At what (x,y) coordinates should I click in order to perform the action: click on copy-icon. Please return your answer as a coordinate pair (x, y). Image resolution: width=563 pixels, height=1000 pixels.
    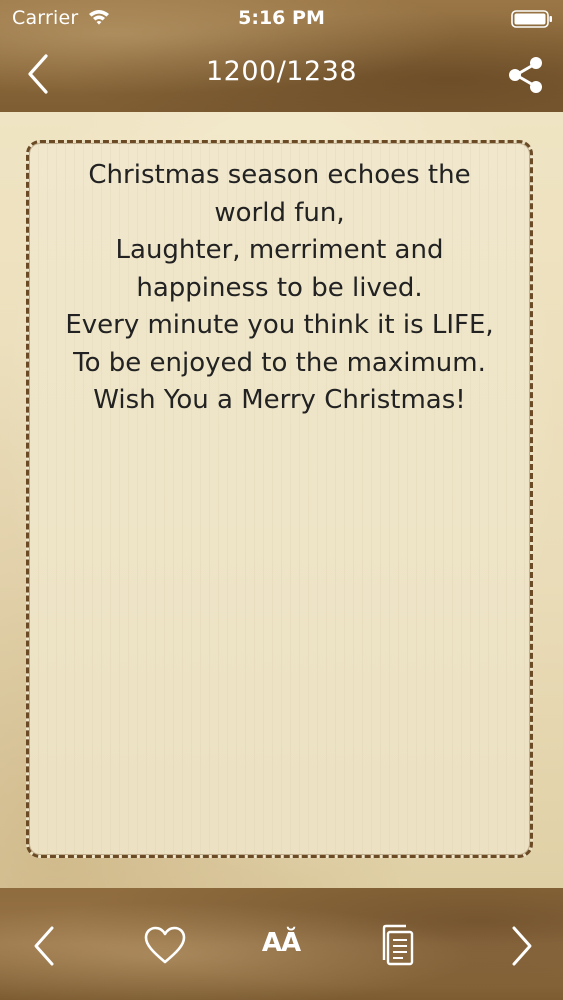
    Looking at the image, I should click on (398, 946).